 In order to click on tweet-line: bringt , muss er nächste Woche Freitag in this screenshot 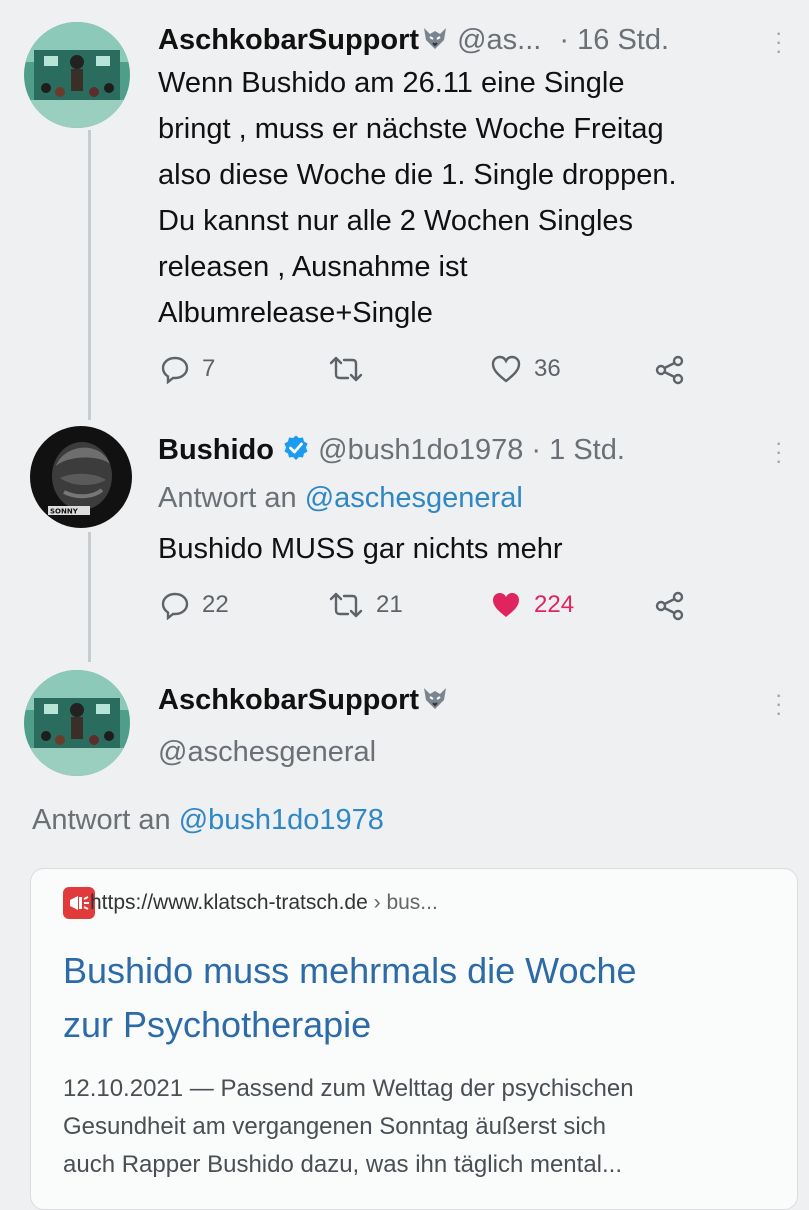, I will do `click(411, 129)`.